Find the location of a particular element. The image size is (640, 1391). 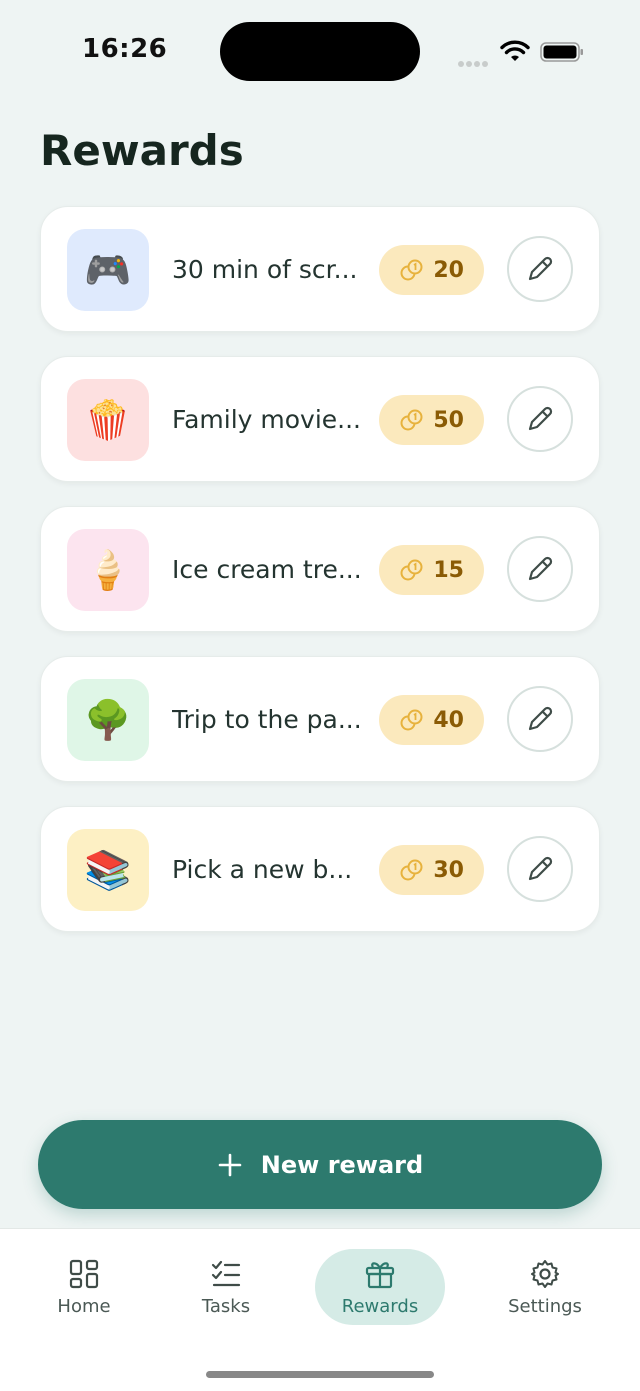

points-badge: 30 is located at coordinates (431, 870).